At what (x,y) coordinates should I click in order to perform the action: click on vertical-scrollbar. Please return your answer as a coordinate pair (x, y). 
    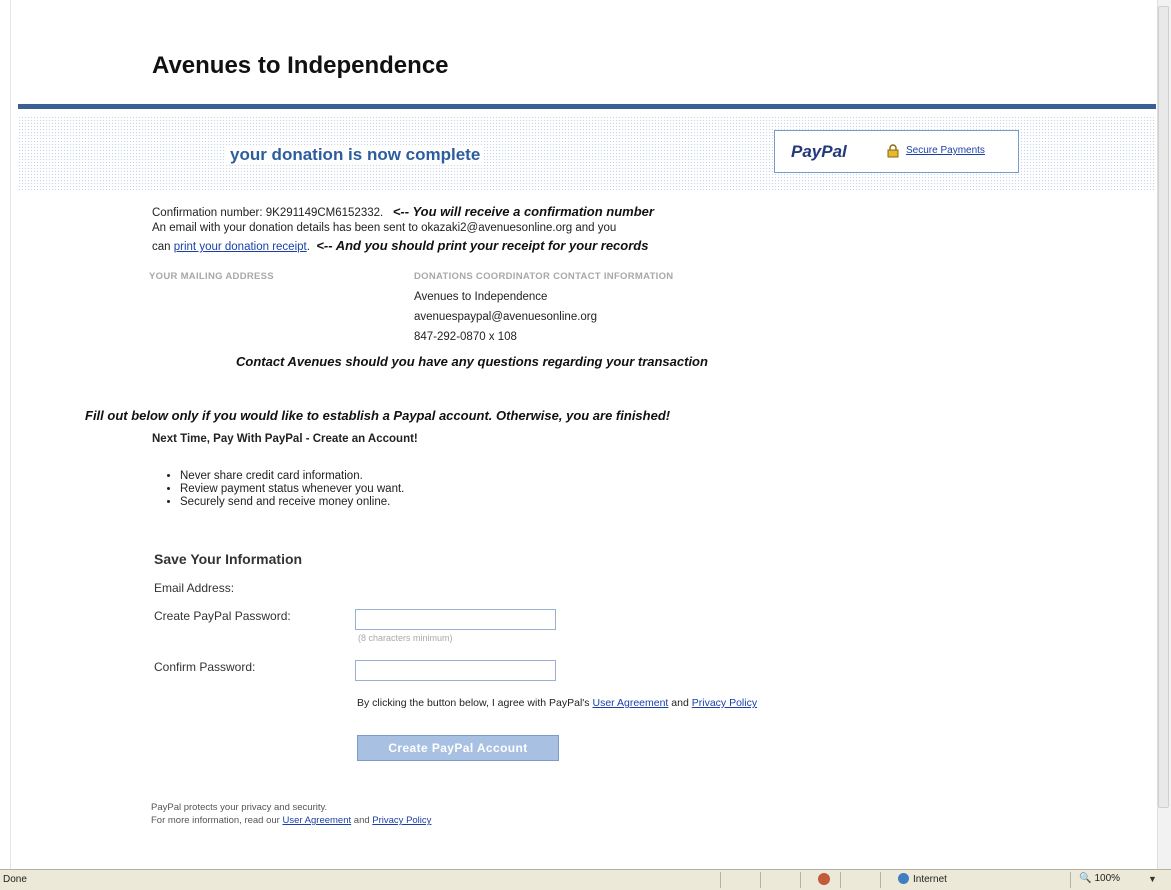
    Looking at the image, I should click on (1164, 434).